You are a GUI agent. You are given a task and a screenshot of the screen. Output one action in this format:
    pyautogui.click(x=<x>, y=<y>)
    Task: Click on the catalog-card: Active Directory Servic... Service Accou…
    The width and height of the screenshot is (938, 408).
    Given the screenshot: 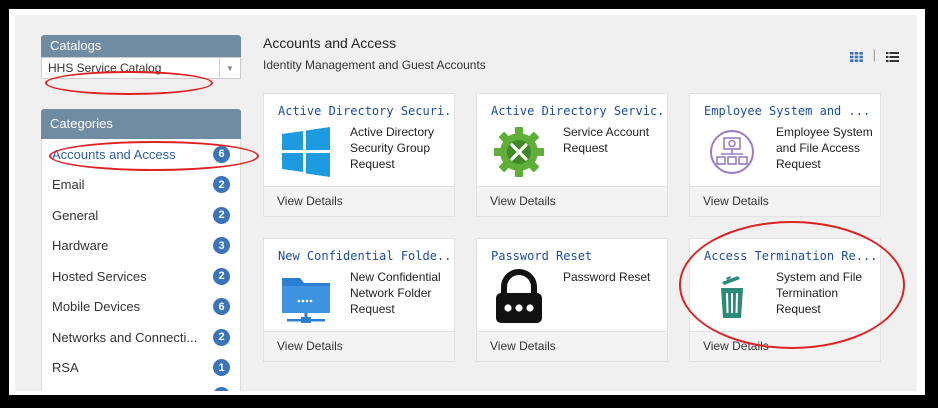 What is the action you would take?
    pyautogui.click(x=572, y=155)
    